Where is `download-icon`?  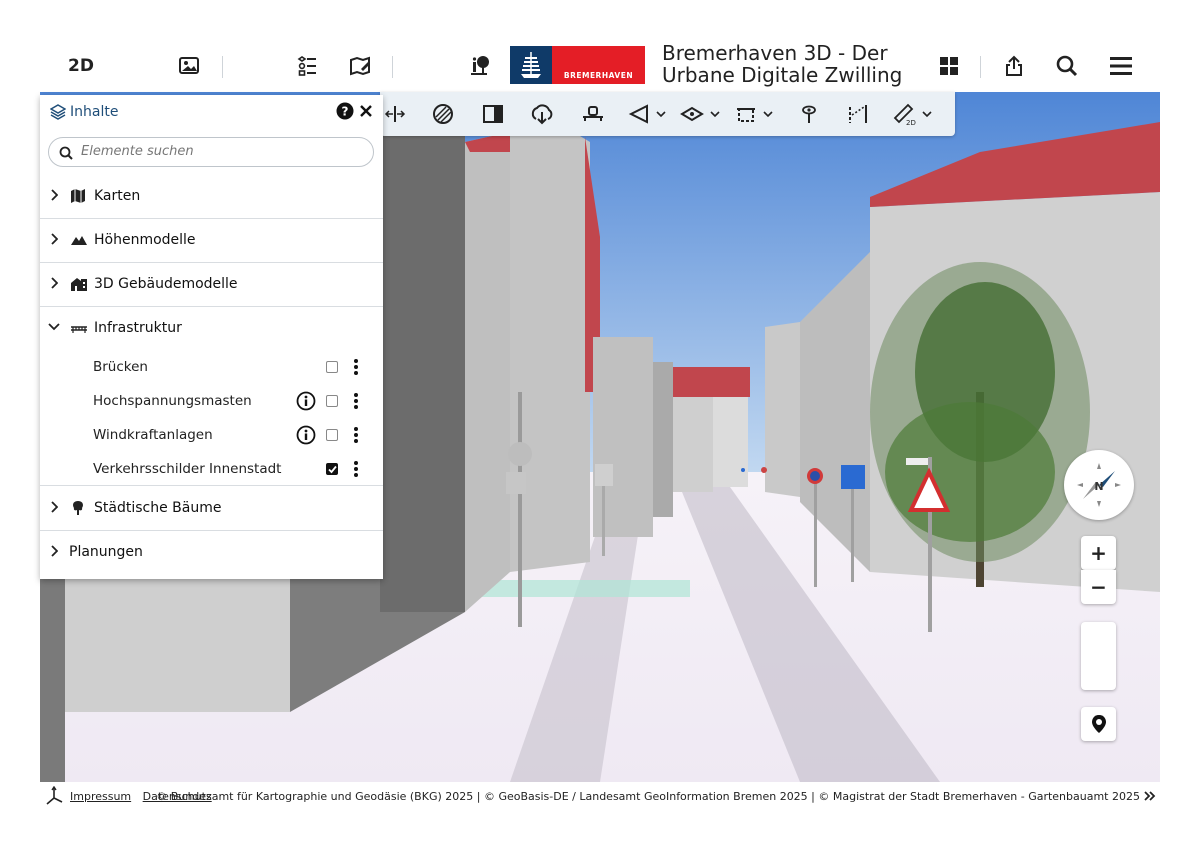
download-icon is located at coordinates (542, 114).